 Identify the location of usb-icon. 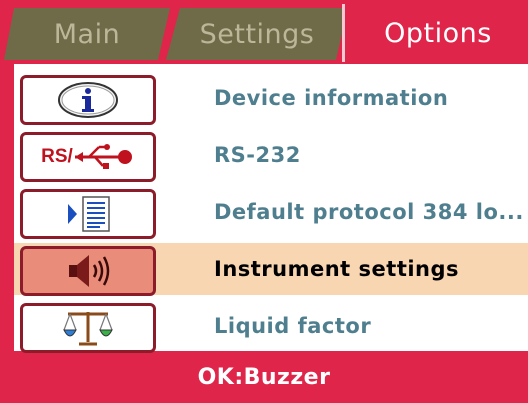
(103, 156).